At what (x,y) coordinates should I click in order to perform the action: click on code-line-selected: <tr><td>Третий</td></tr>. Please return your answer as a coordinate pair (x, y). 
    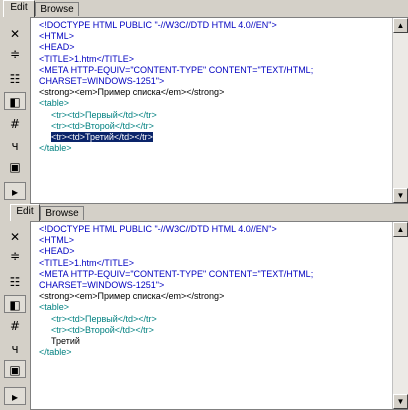
    Looking at the image, I should click on (214, 137).